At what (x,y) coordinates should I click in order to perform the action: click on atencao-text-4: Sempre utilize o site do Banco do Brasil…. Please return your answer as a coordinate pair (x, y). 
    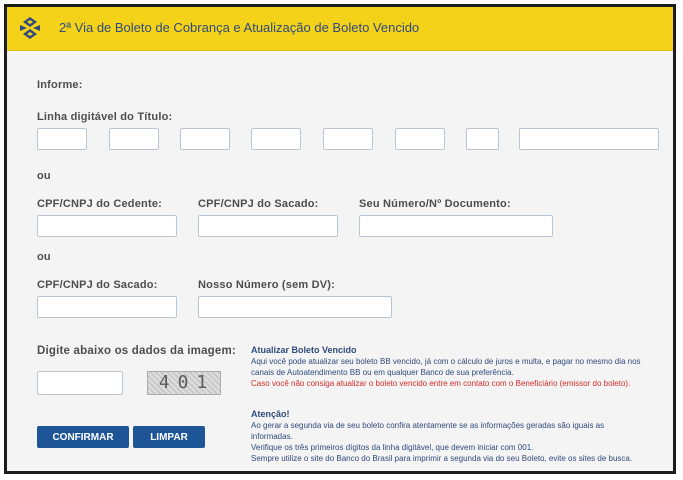
    Looking at the image, I should click on (442, 458).